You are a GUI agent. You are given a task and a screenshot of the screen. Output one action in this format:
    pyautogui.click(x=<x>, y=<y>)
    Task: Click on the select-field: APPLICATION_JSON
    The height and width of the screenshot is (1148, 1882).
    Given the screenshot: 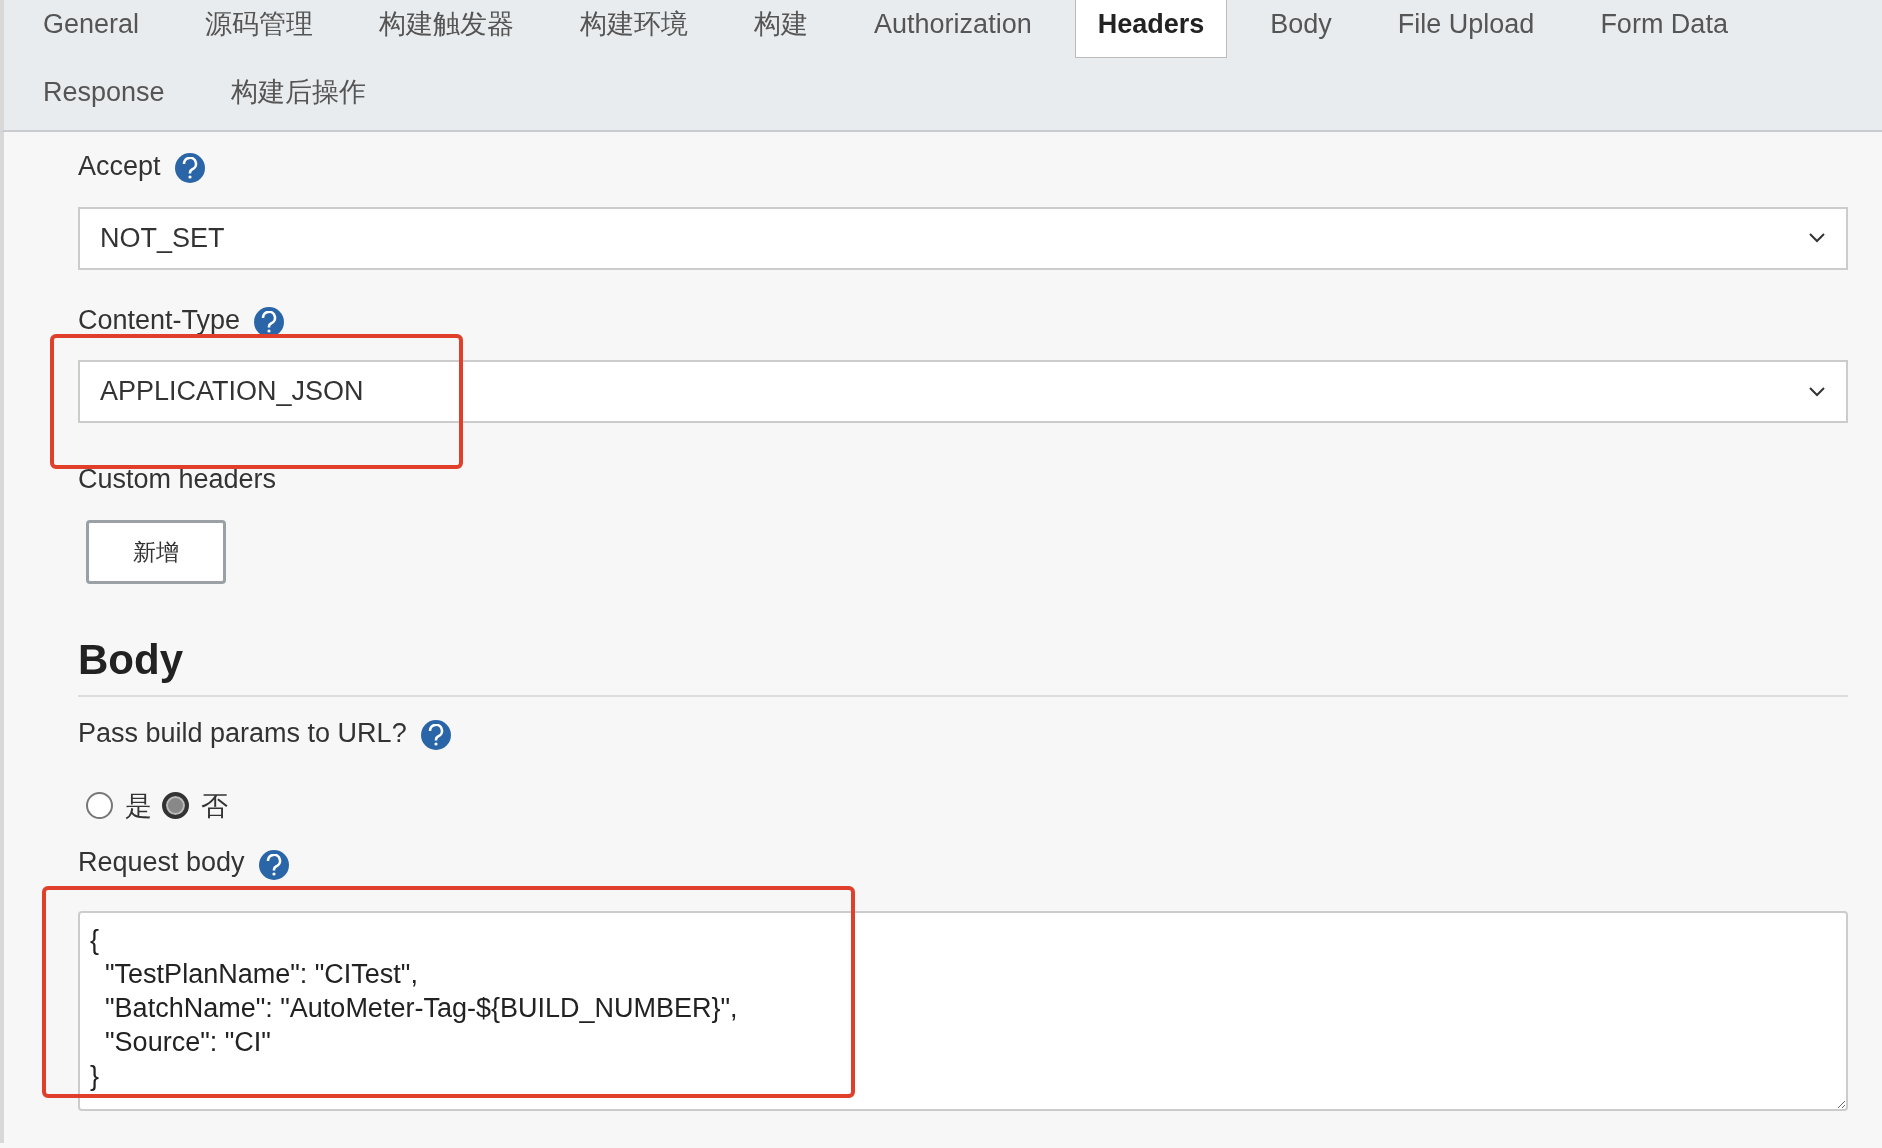 What is the action you would take?
    pyautogui.click(x=963, y=391)
    